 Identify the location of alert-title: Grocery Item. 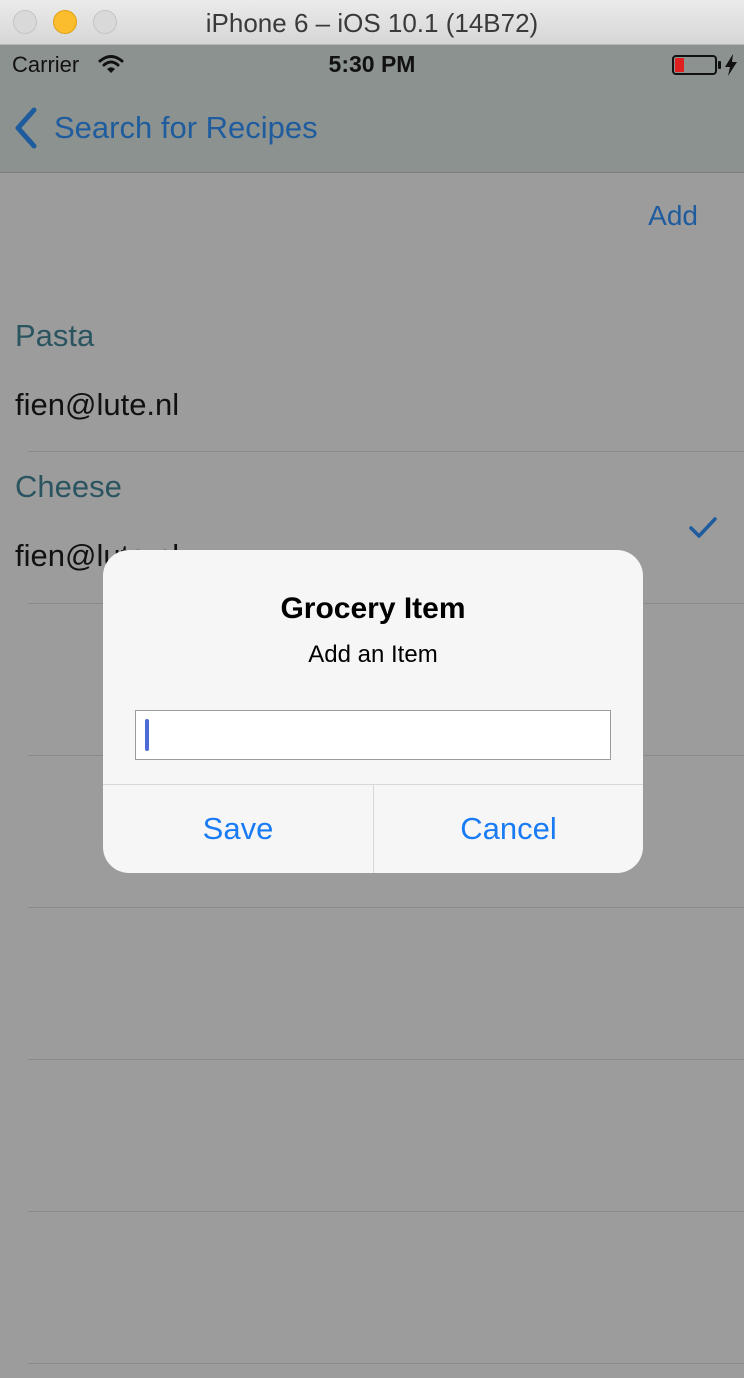
(373, 608).